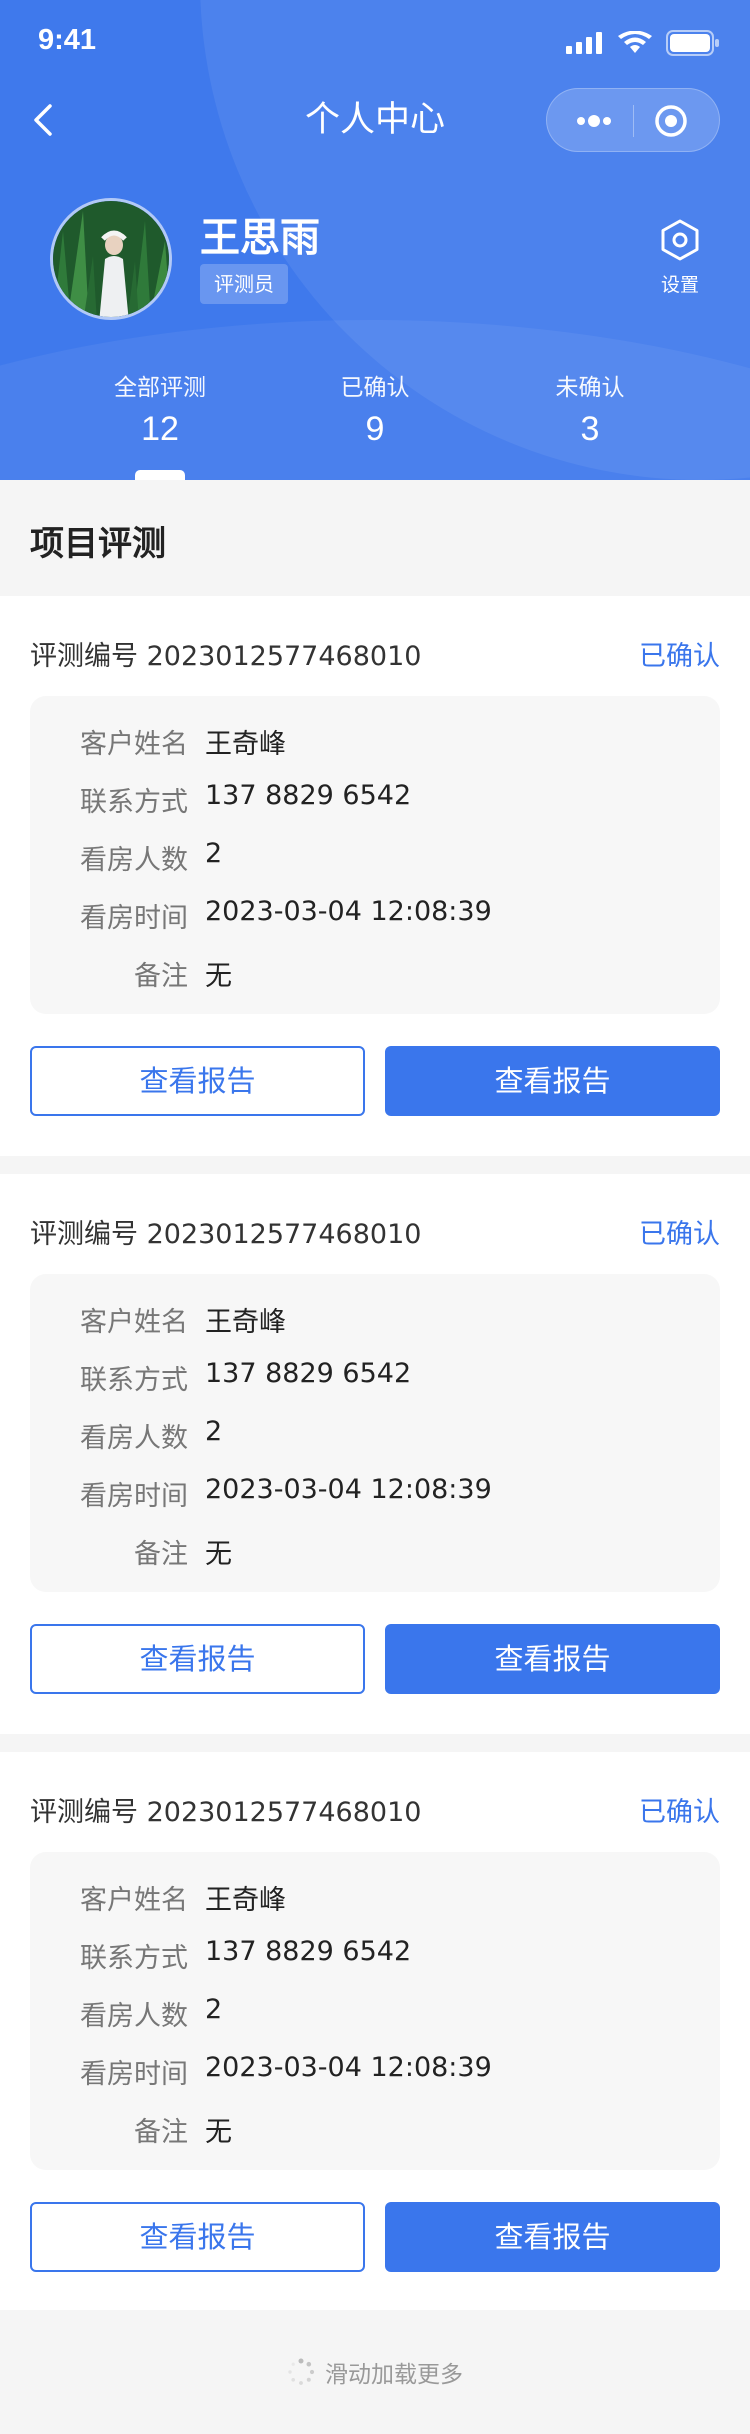 Image resolution: width=750 pixels, height=2434 pixels. I want to click on stat-label: 未确认, so click(590, 388).